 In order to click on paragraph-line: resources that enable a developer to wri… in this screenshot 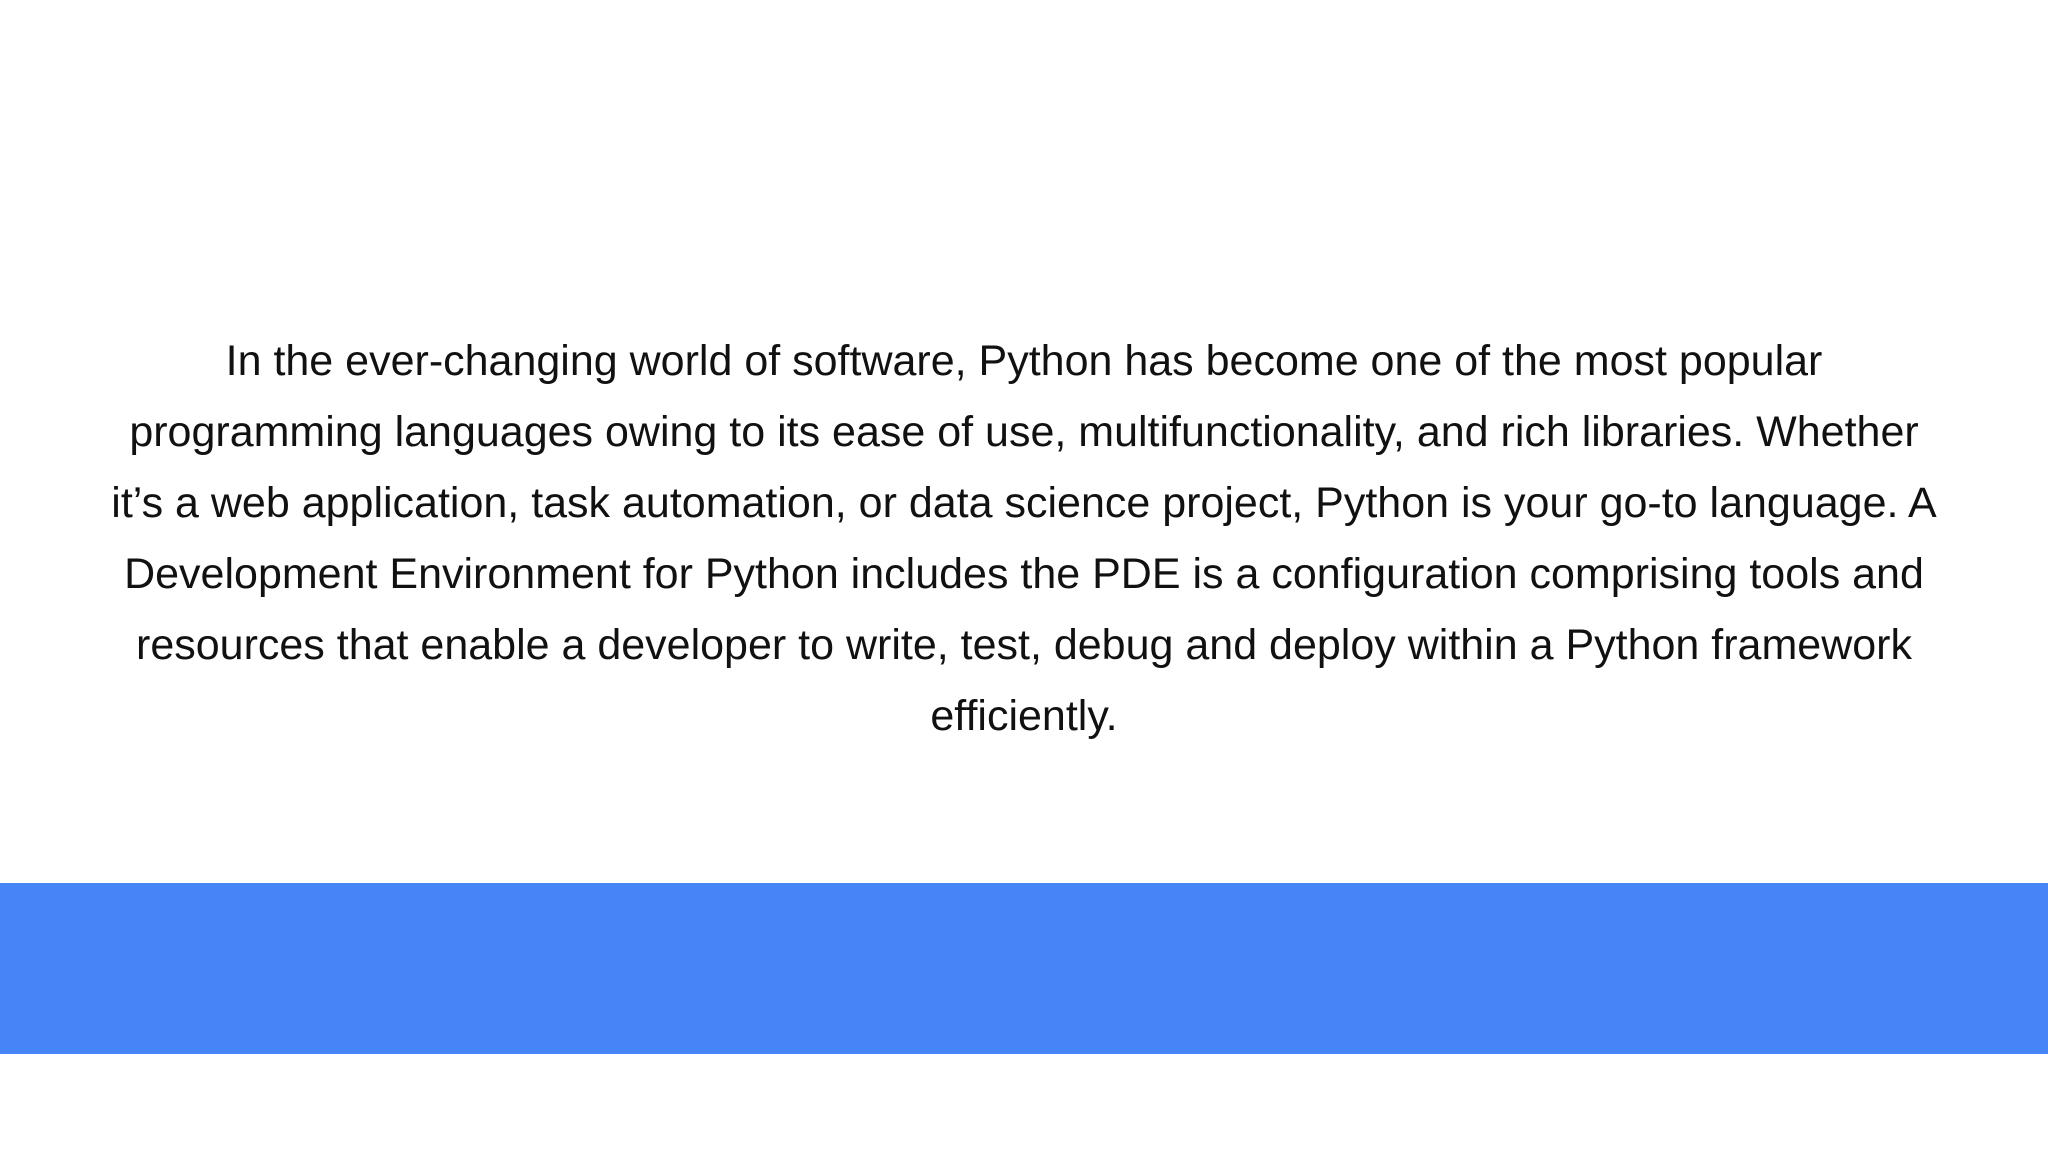, I will do `click(1024, 645)`.